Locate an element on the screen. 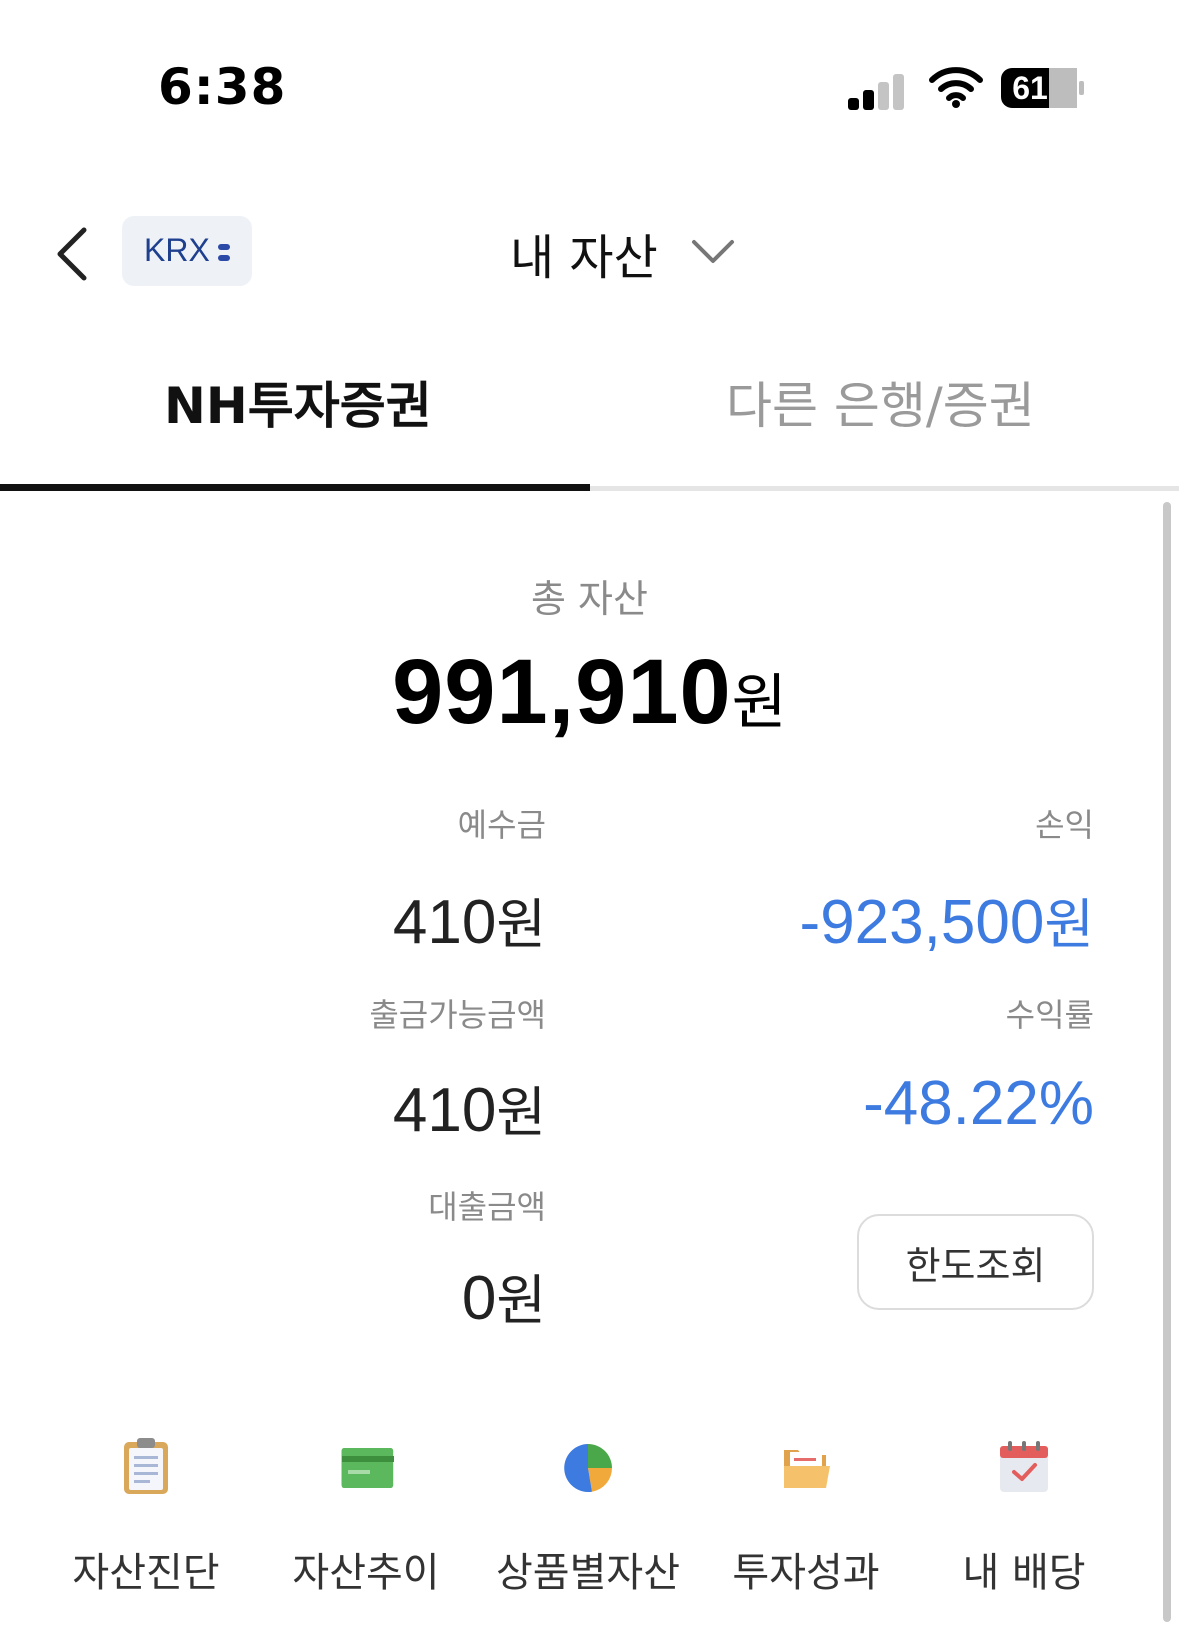 This screenshot has width=1179, height=1627. folder-icon is located at coordinates (807, 1469).